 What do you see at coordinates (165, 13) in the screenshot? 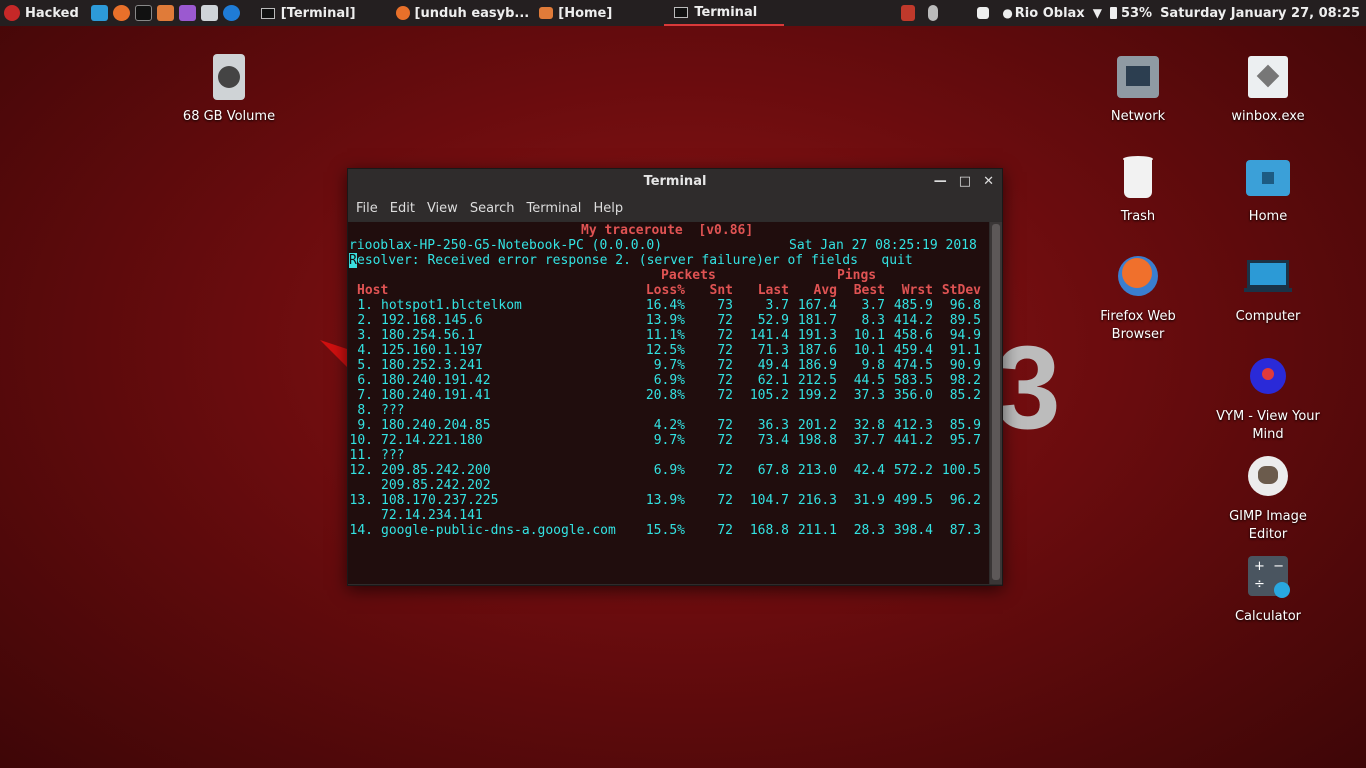
I see `files-launcher-icon` at bounding box center [165, 13].